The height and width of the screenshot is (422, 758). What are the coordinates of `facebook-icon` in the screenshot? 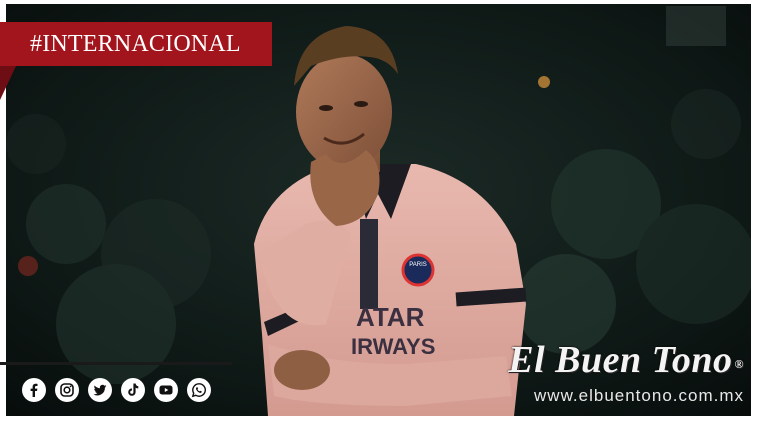 It's located at (34, 390).